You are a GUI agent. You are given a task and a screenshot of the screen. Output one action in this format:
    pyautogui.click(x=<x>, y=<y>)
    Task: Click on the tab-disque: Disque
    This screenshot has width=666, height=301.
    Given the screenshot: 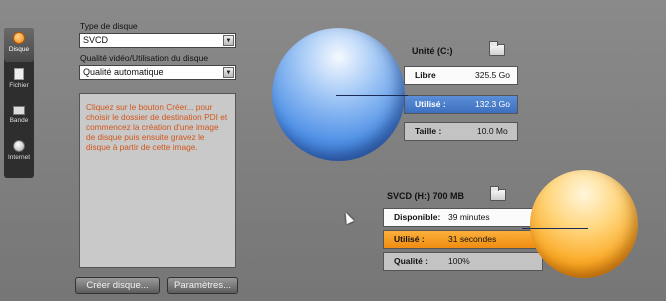 What is the action you would take?
    pyautogui.click(x=19, y=45)
    